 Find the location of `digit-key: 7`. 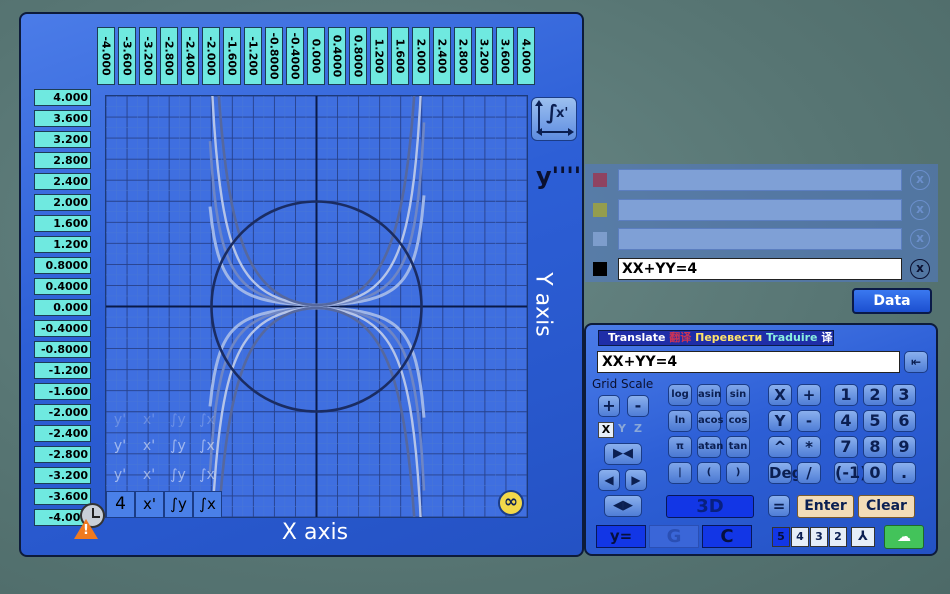

digit-key: 7 is located at coordinates (846, 447).